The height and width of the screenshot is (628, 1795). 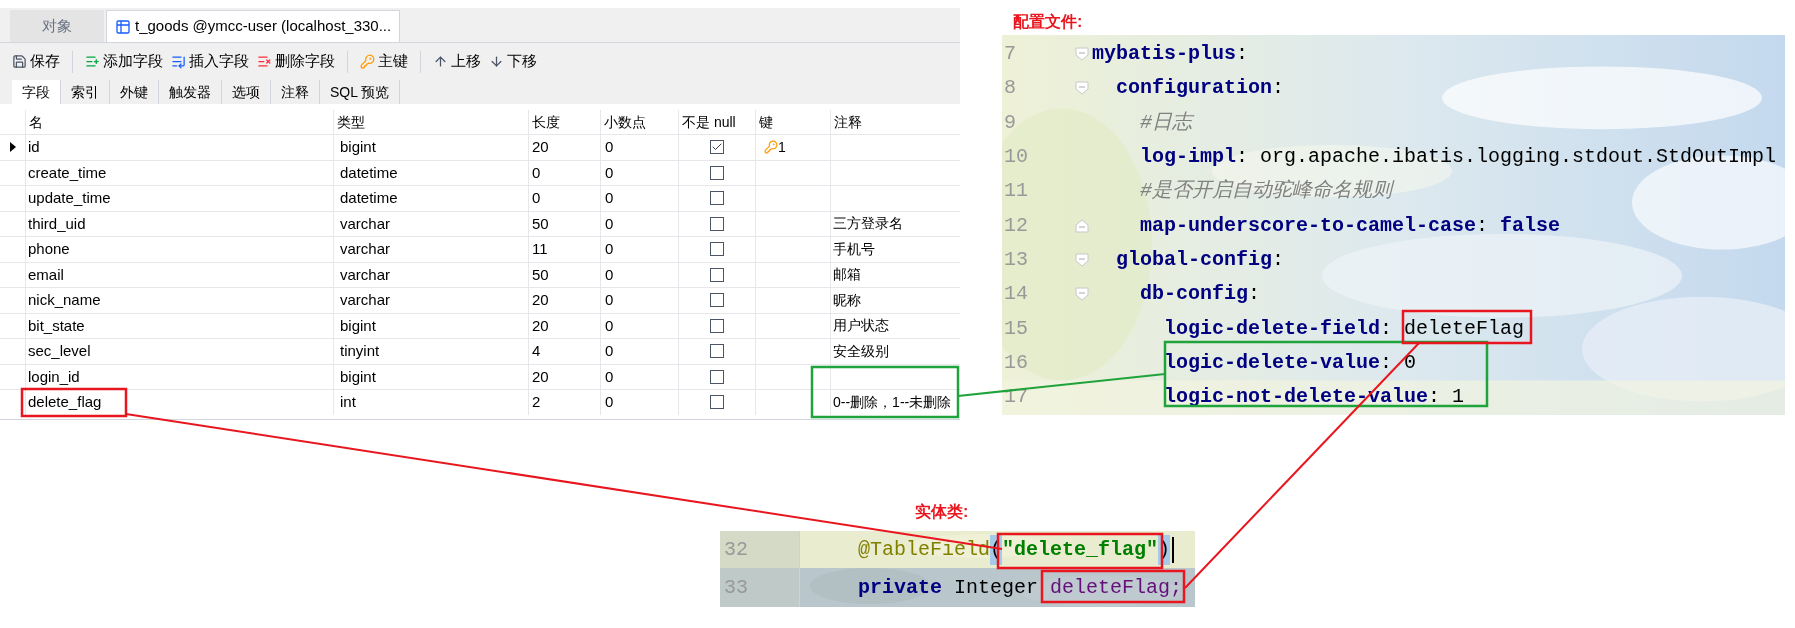 What do you see at coordinates (545, 122) in the screenshot?
I see `column-header: 长度` at bounding box center [545, 122].